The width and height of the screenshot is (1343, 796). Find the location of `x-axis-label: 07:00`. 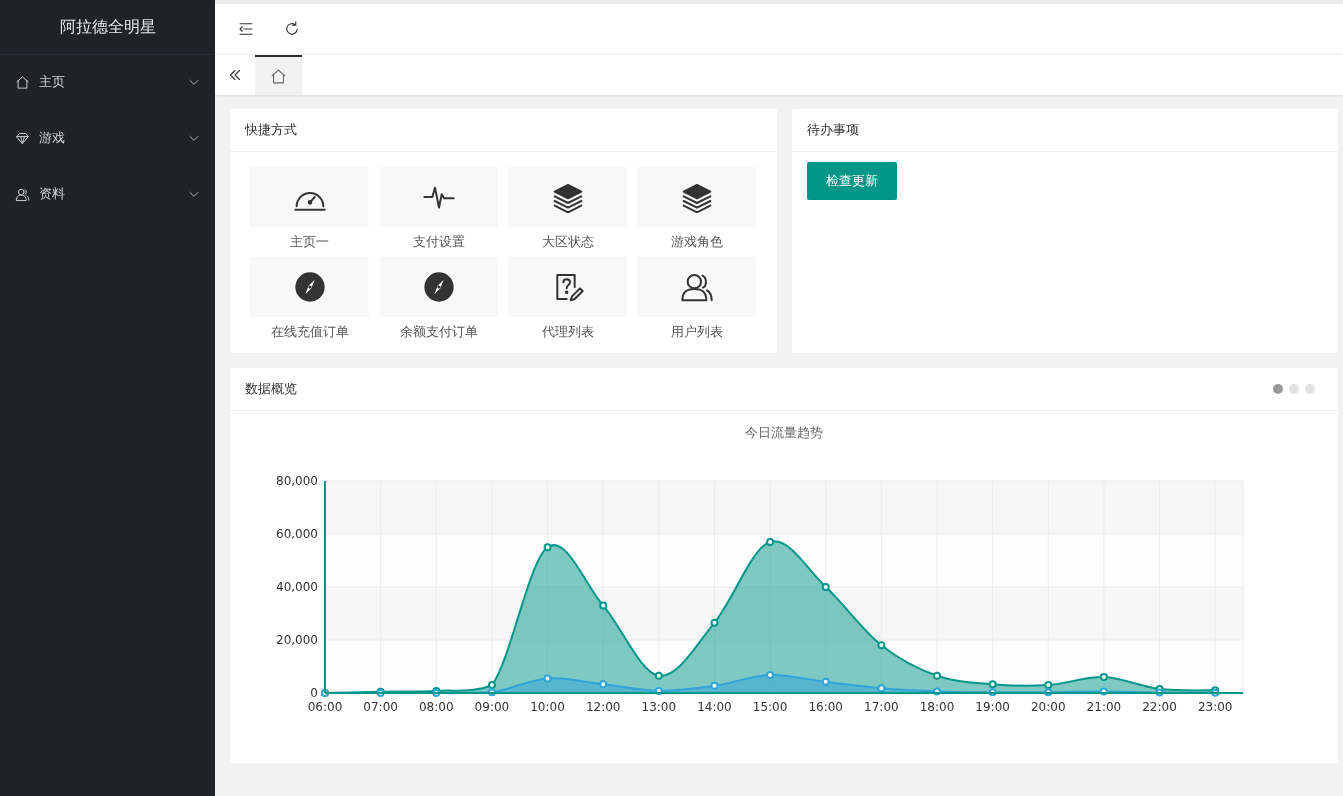

x-axis-label: 07:00 is located at coordinates (380, 707).